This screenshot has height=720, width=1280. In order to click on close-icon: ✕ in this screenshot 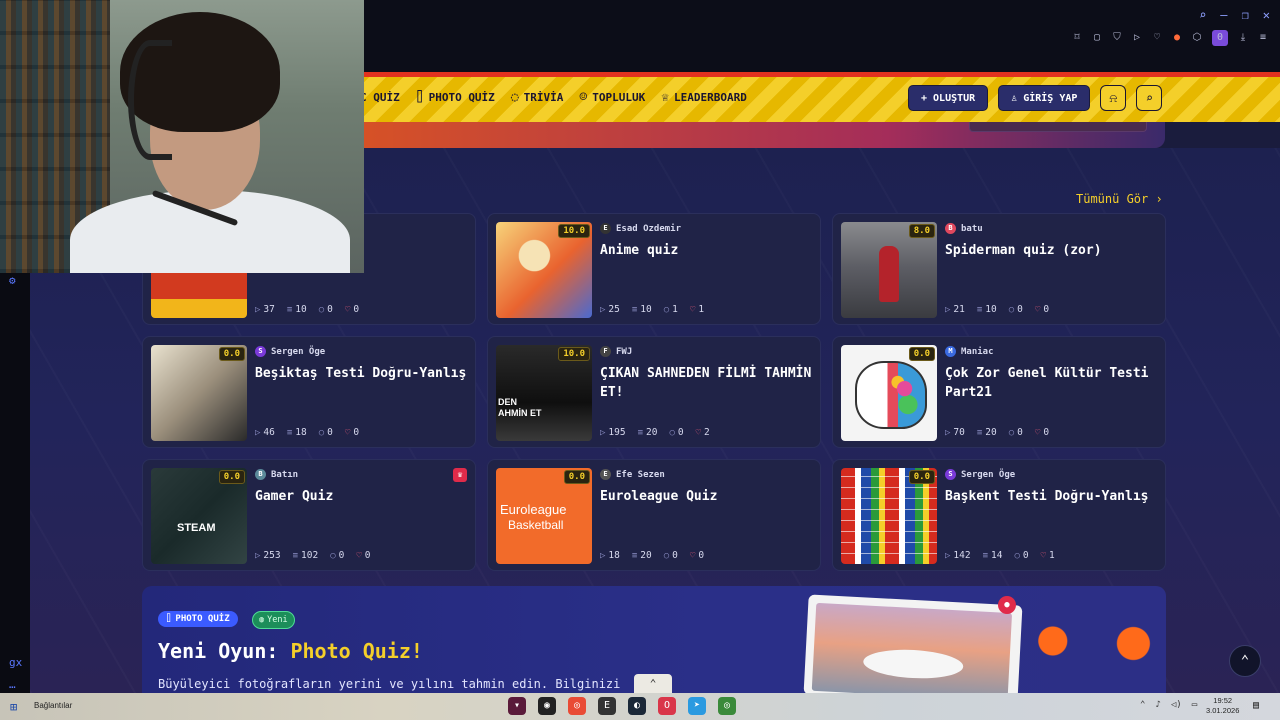, I will do `click(1266, 15)`.